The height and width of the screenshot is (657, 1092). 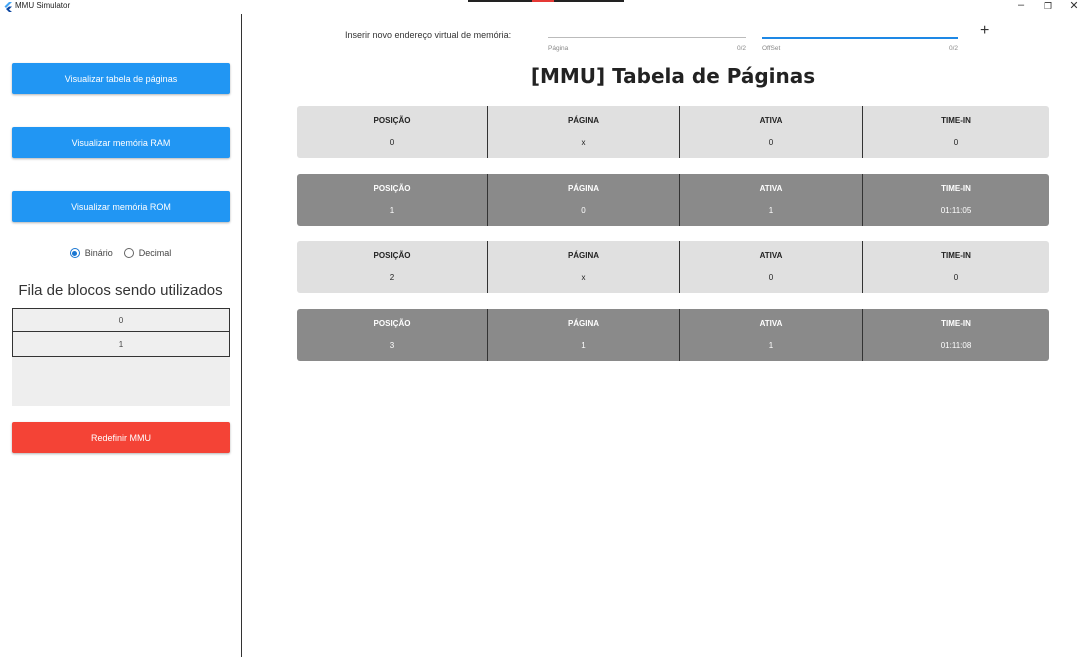 What do you see at coordinates (121, 78) in the screenshot?
I see `view-page-table-button: Visualizar tabela de páginas` at bounding box center [121, 78].